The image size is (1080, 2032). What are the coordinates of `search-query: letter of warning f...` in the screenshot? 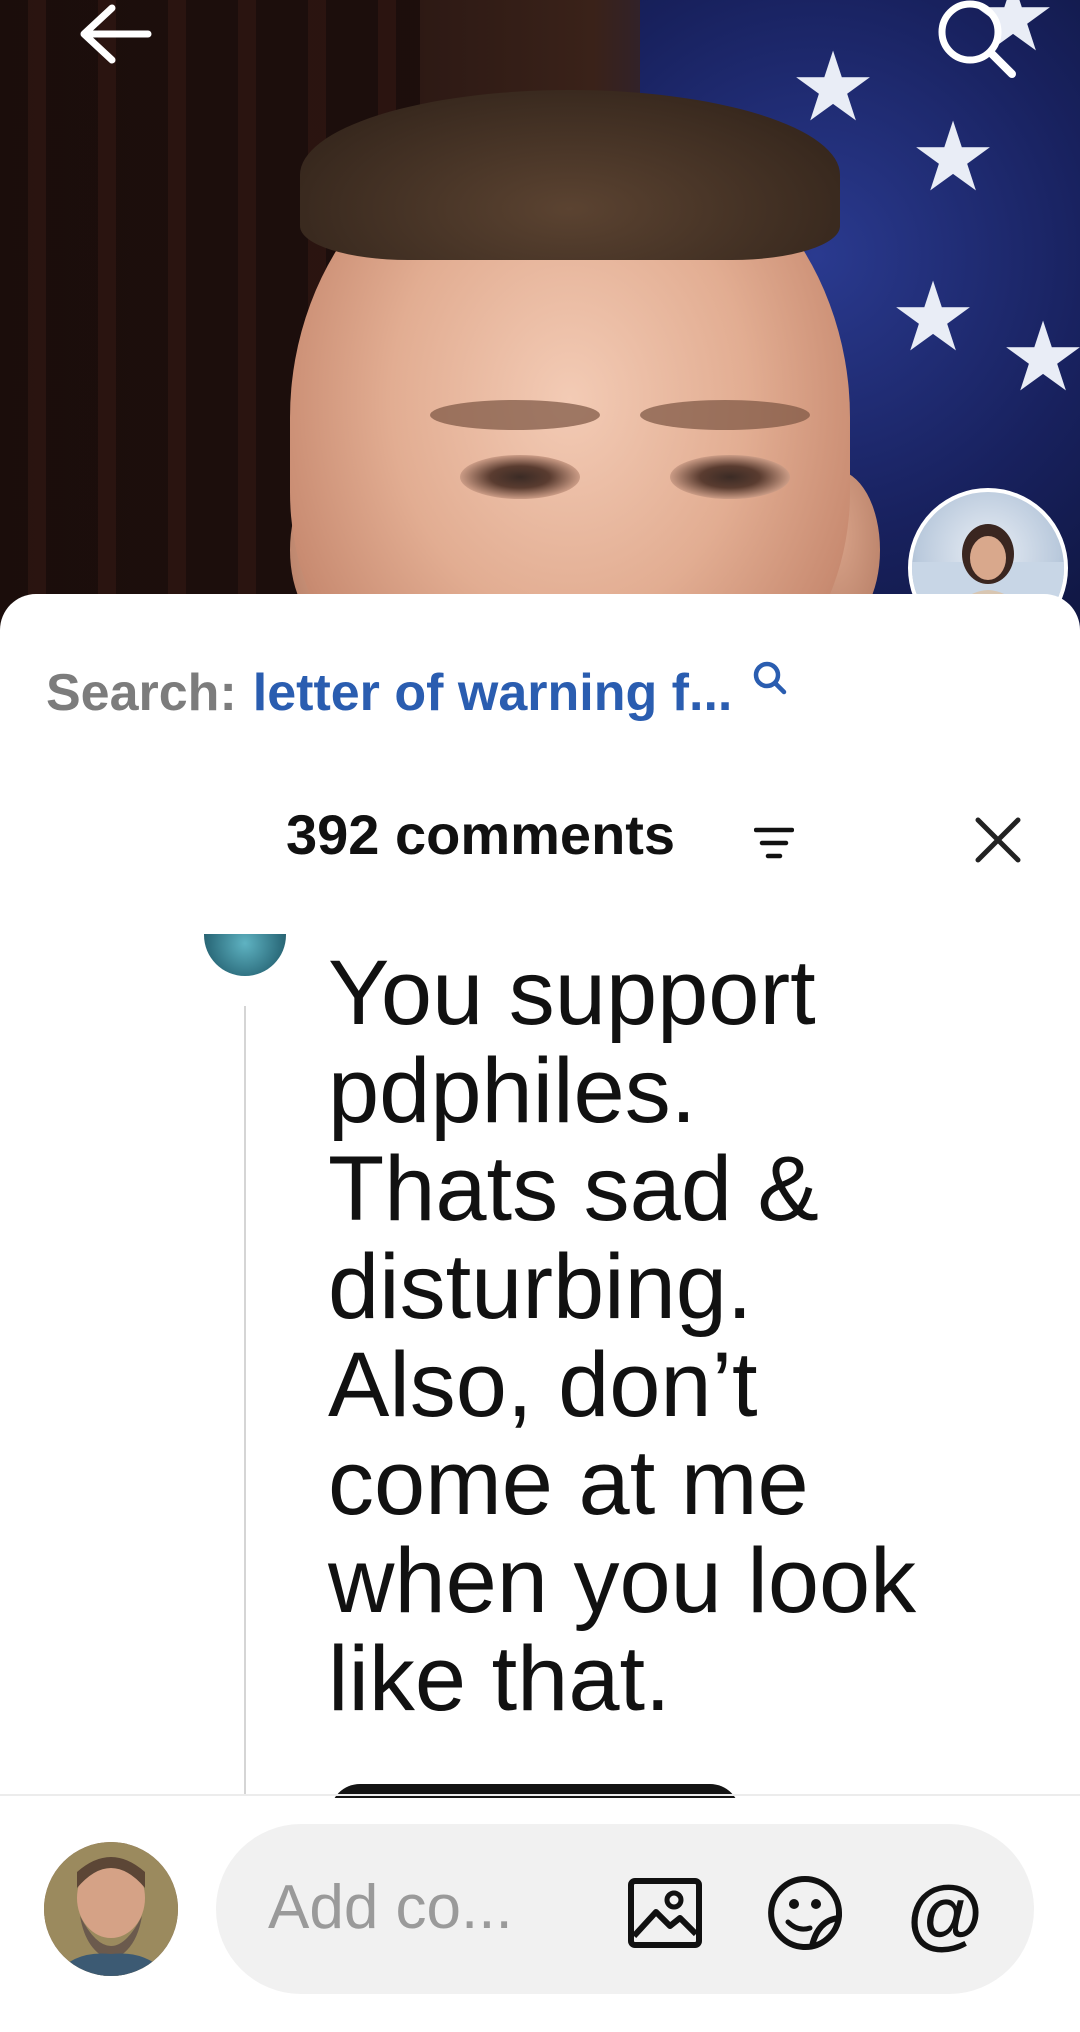 It's located at (493, 693).